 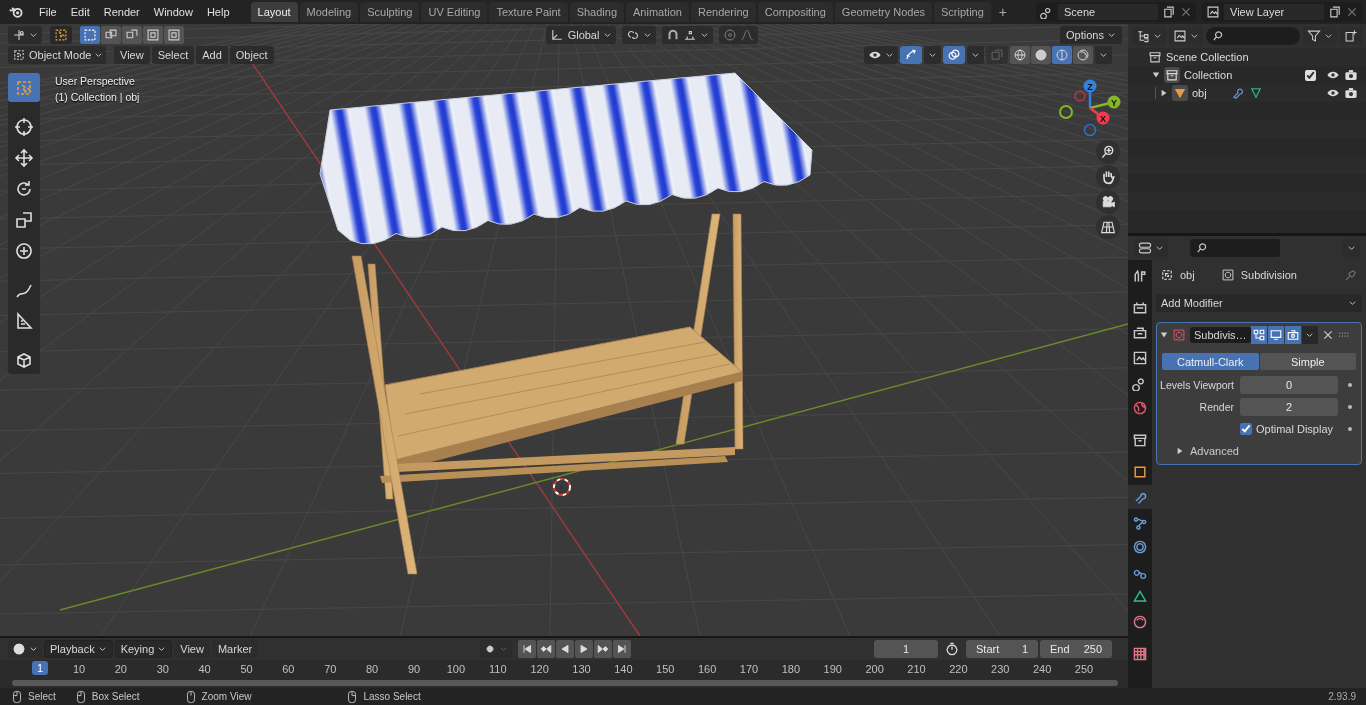 What do you see at coordinates (962, 12) in the screenshot?
I see `workspace-tab: Scripting` at bounding box center [962, 12].